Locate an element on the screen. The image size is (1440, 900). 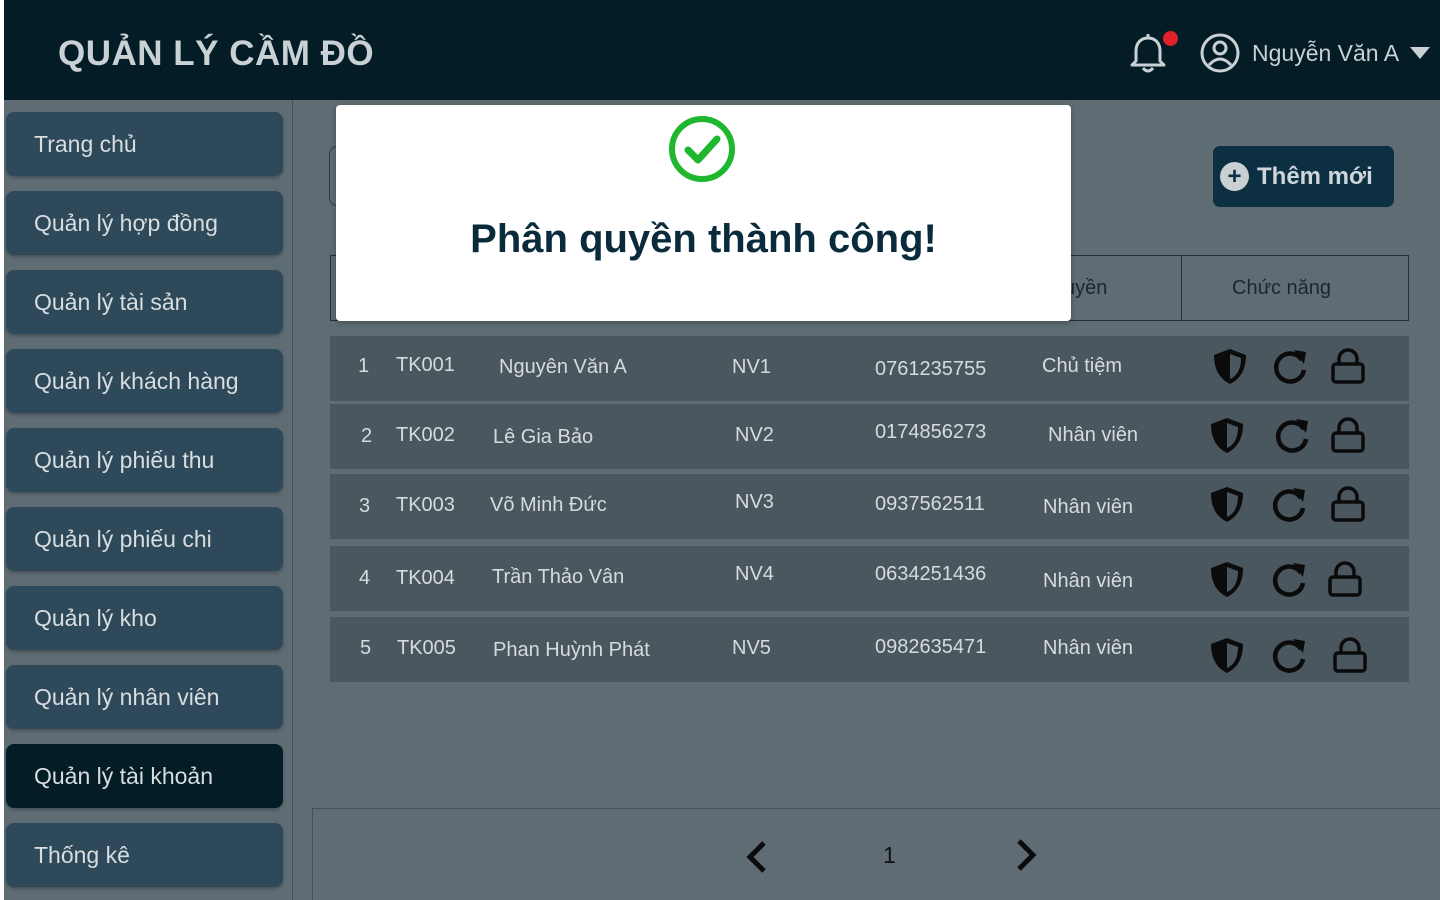
sidebar-item-home: Trang chủ is located at coordinates (144, 144).